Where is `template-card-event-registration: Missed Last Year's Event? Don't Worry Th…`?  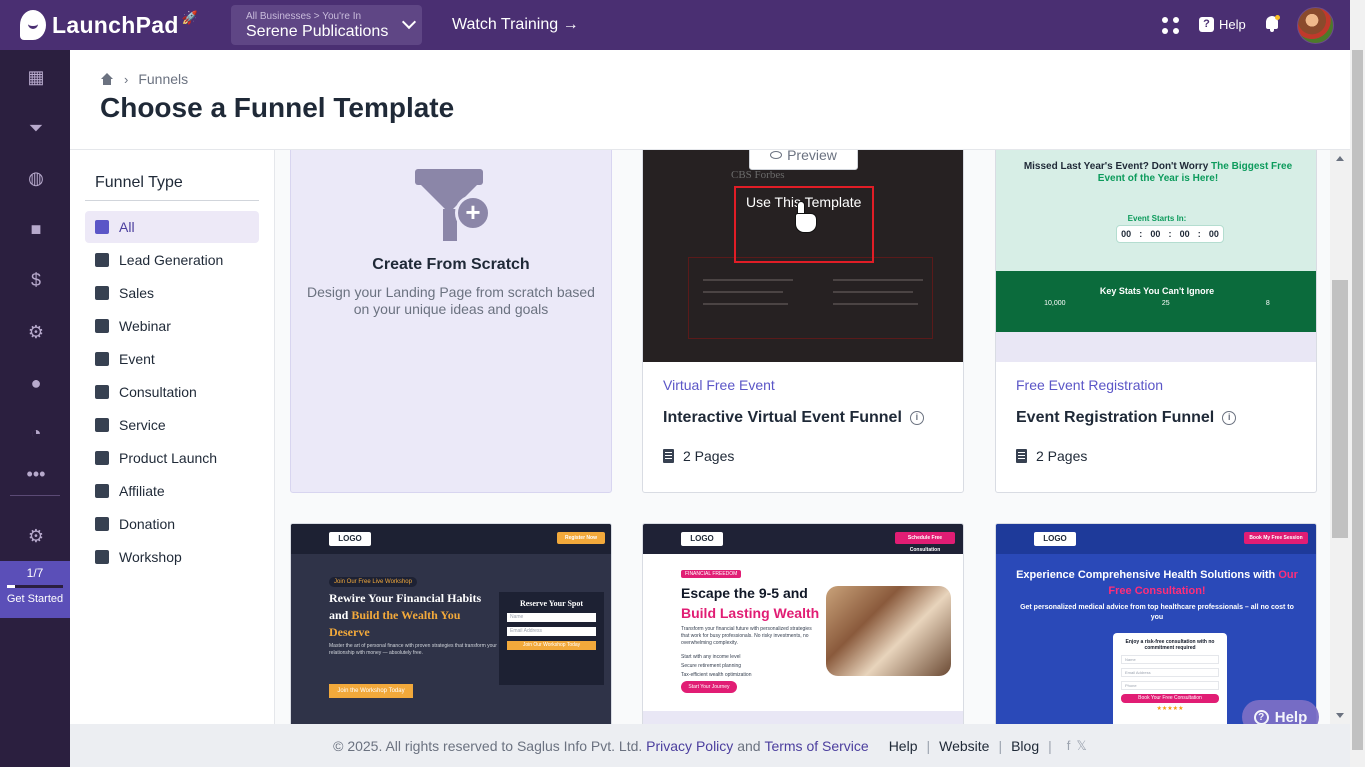 template-card-event-registration: Missed Last Year's Event? Don't Worry Th… is located at coordinates (1156, 321).